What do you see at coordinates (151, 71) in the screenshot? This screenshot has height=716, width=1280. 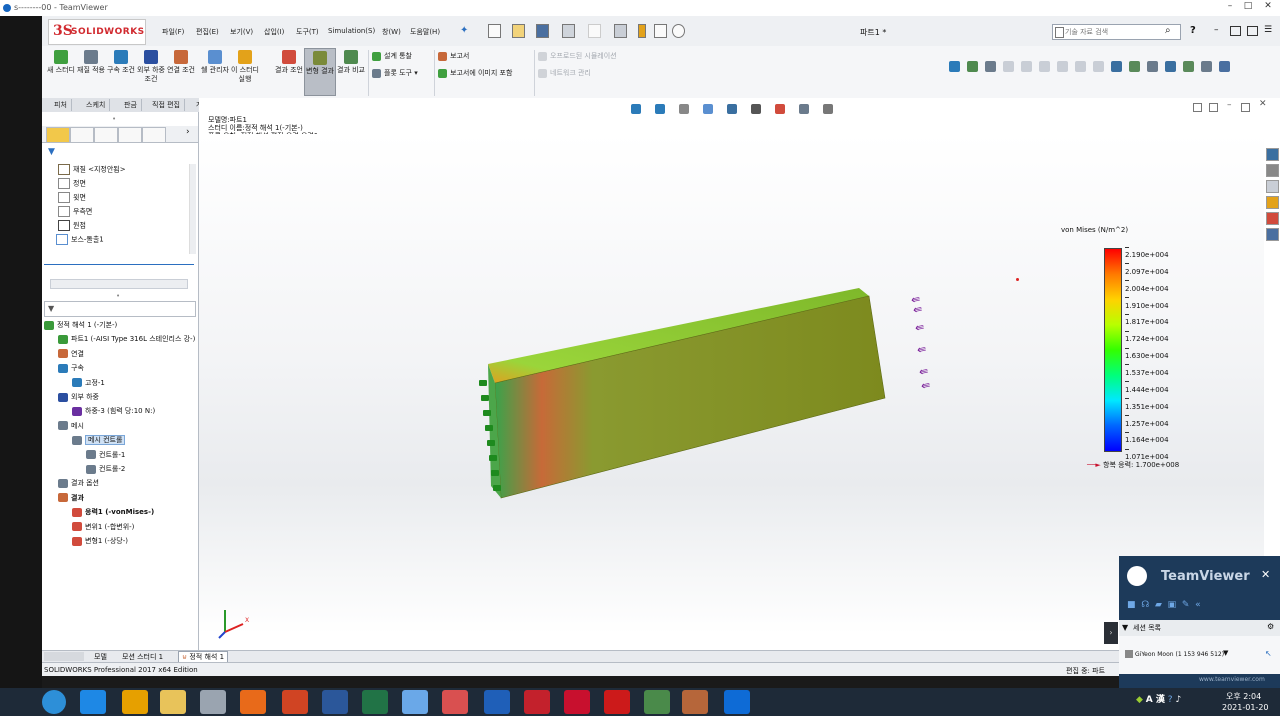 I see `ribbon-button-3: 외부 하중 조건` at bounding box center [151, 71].